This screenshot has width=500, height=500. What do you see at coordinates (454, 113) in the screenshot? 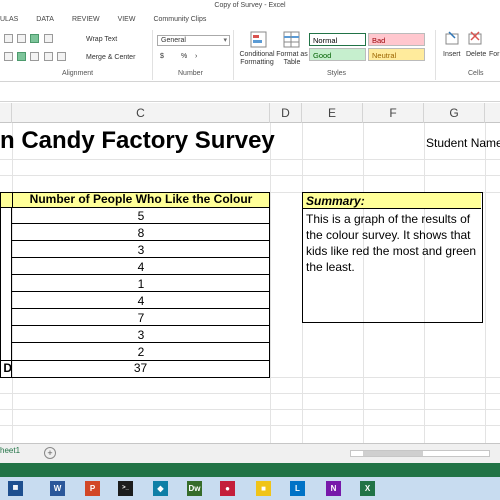
I see `column-header-g: G` at bounding box center [454, 113].